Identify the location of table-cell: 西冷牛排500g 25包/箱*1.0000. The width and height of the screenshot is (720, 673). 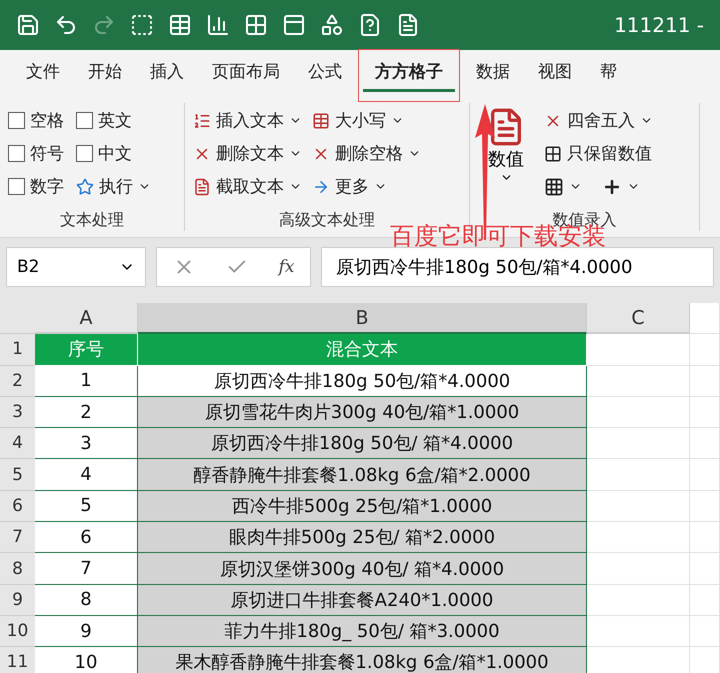
(362, 506).